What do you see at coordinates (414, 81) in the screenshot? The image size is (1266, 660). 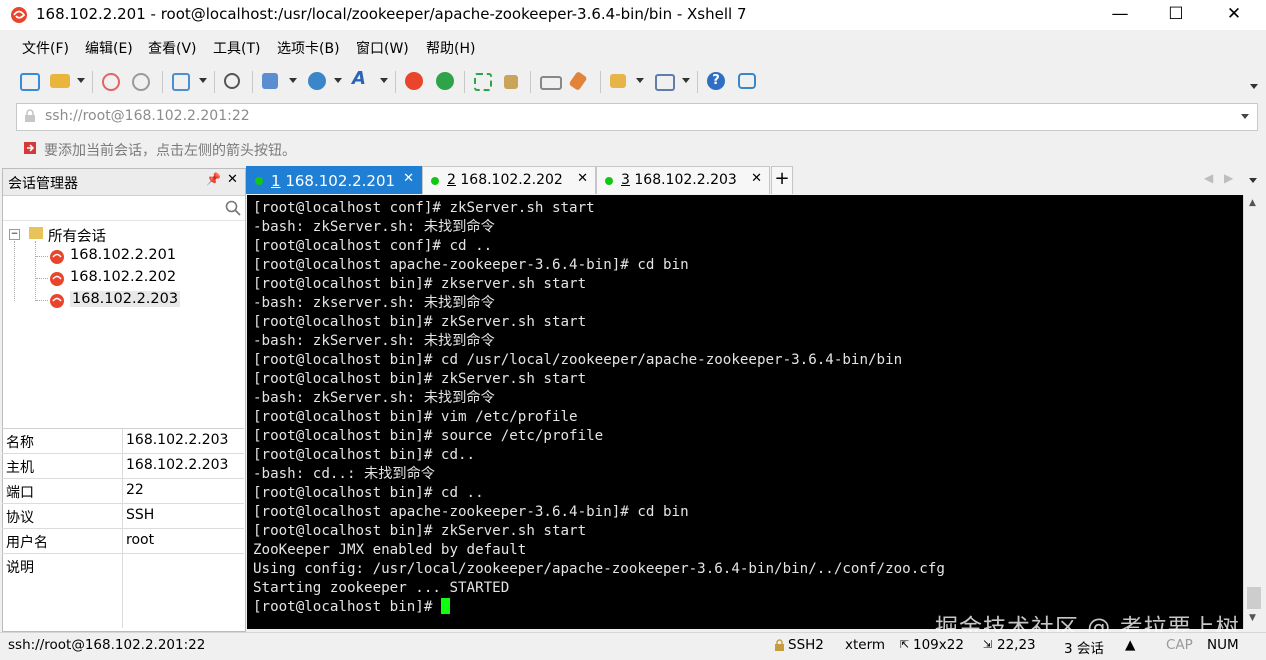 I see `xshell-icon` at bounding box center [414, 81].